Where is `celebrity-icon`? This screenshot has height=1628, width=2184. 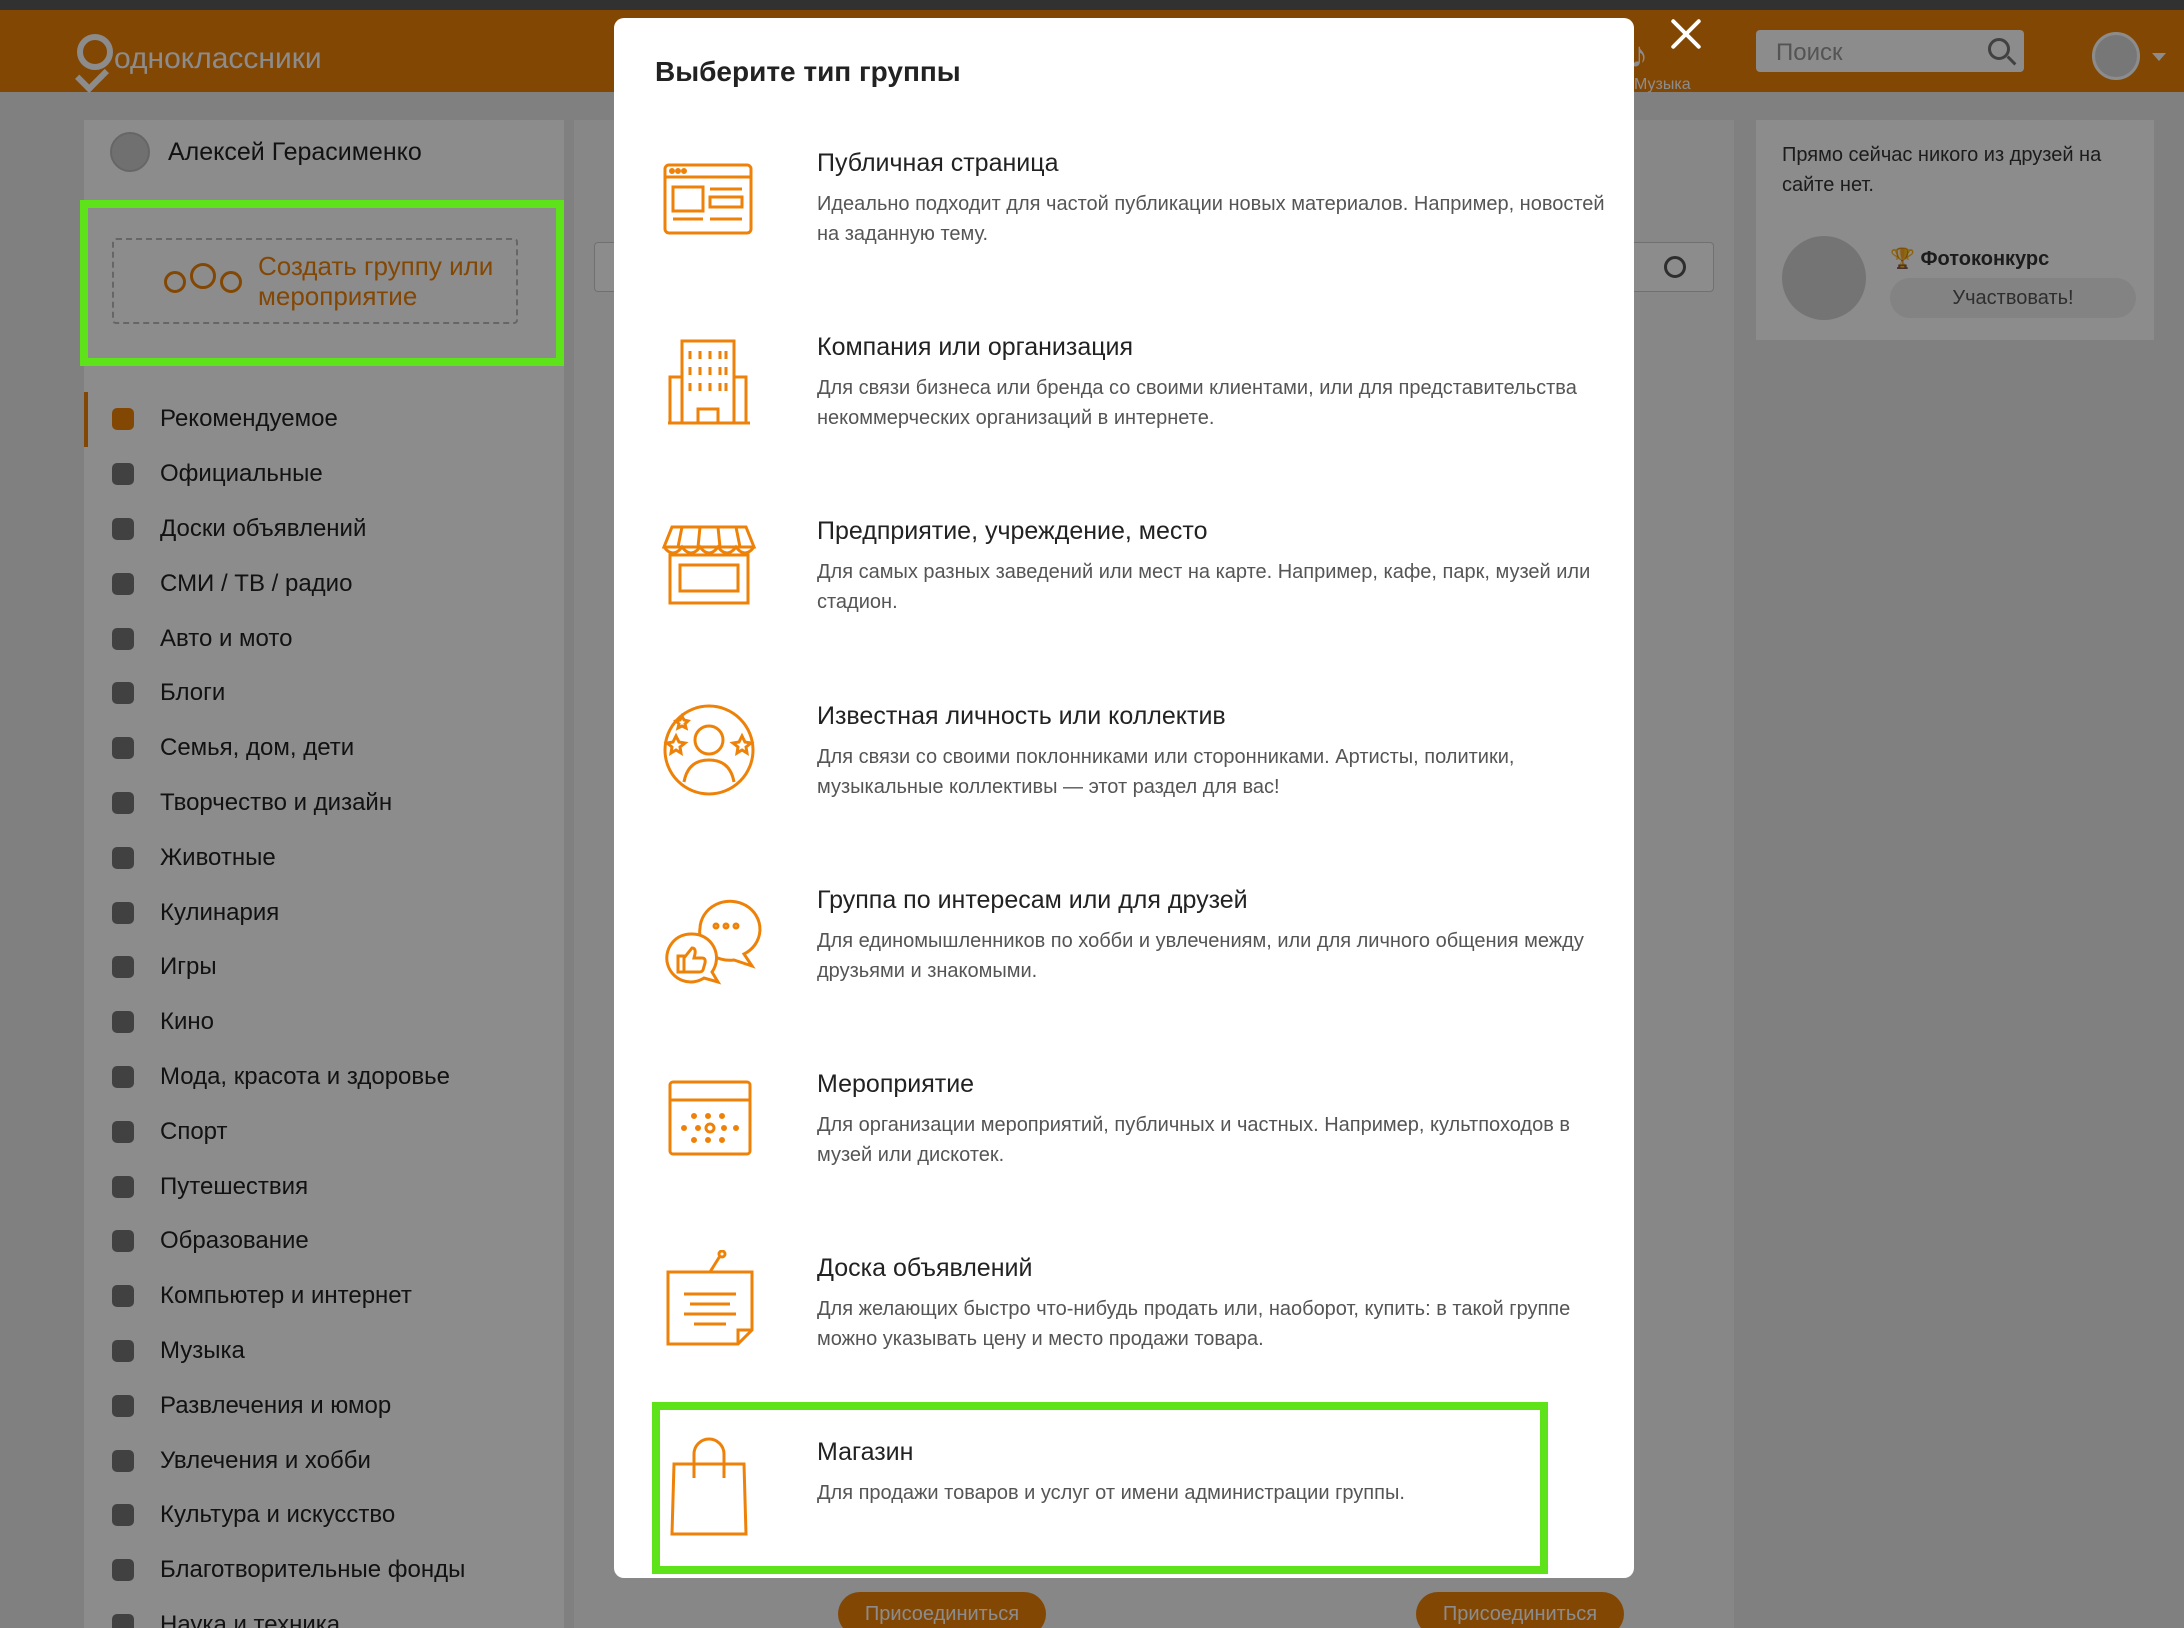 celebrity-icon is located at coordinates (709, 753).